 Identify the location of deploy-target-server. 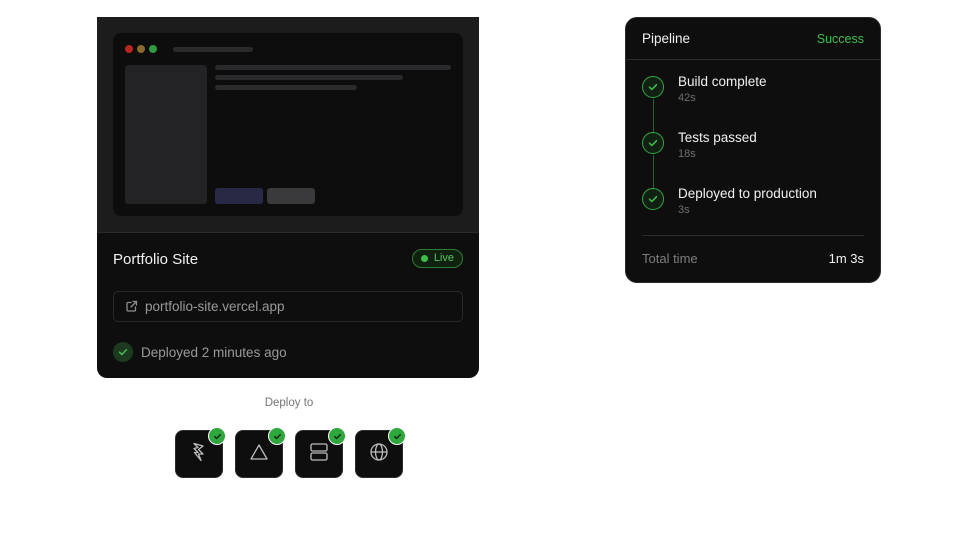
(320, 452).